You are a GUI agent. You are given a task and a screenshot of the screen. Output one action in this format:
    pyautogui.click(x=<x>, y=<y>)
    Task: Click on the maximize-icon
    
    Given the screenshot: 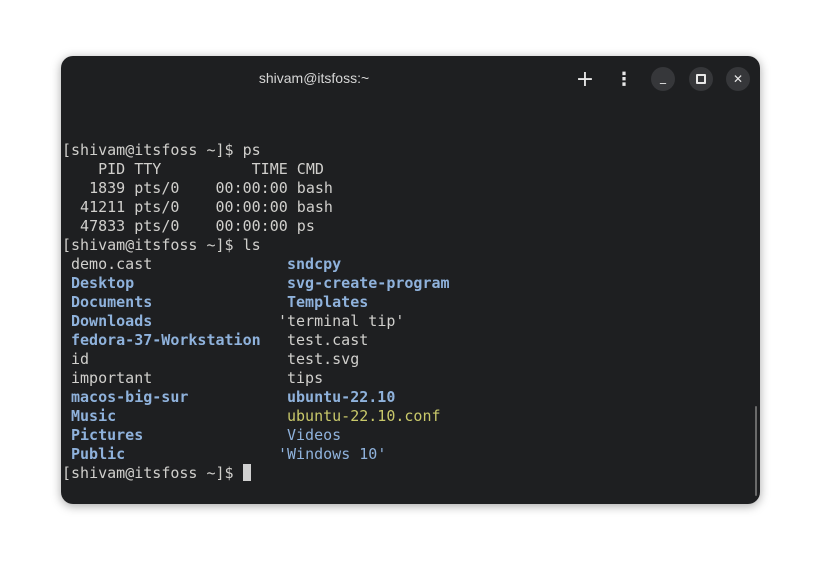 What is the action you would take?
    pyautogui.click(x=701, y=79)
    